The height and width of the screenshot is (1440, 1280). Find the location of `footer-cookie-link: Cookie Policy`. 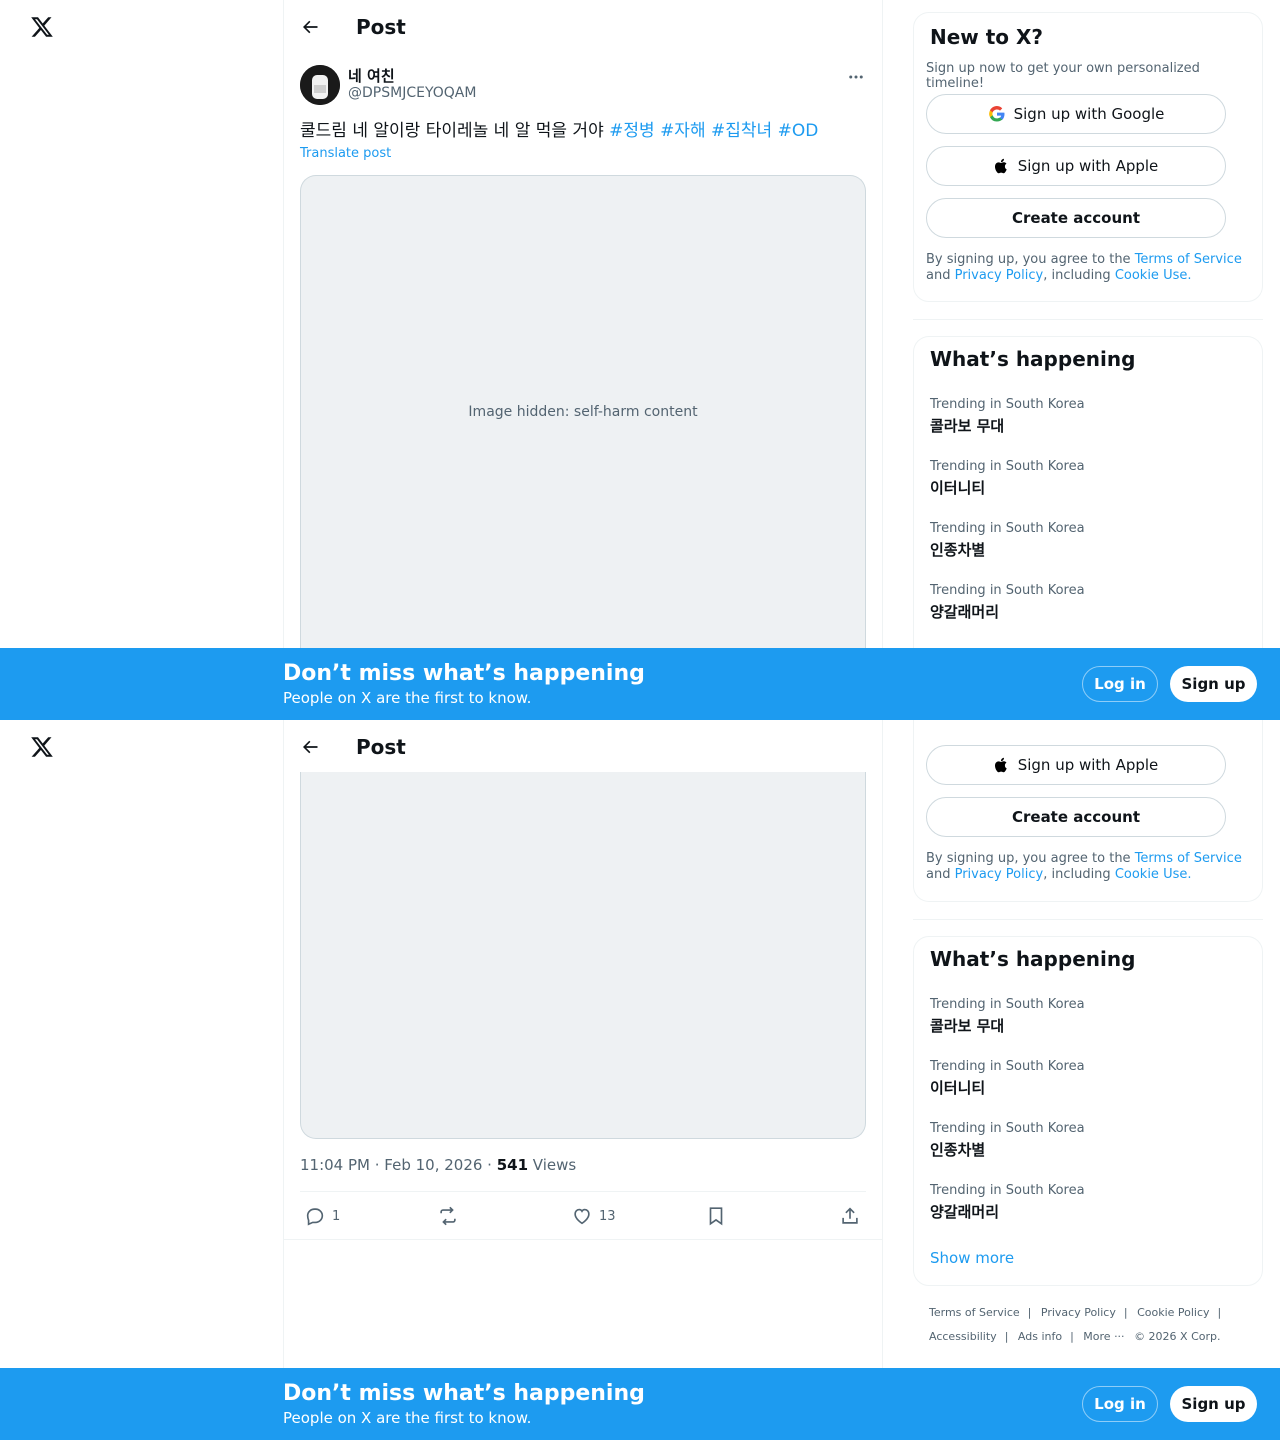

footer-cookie-link: Cookie Policy is located at coordinates (1173, 1312).